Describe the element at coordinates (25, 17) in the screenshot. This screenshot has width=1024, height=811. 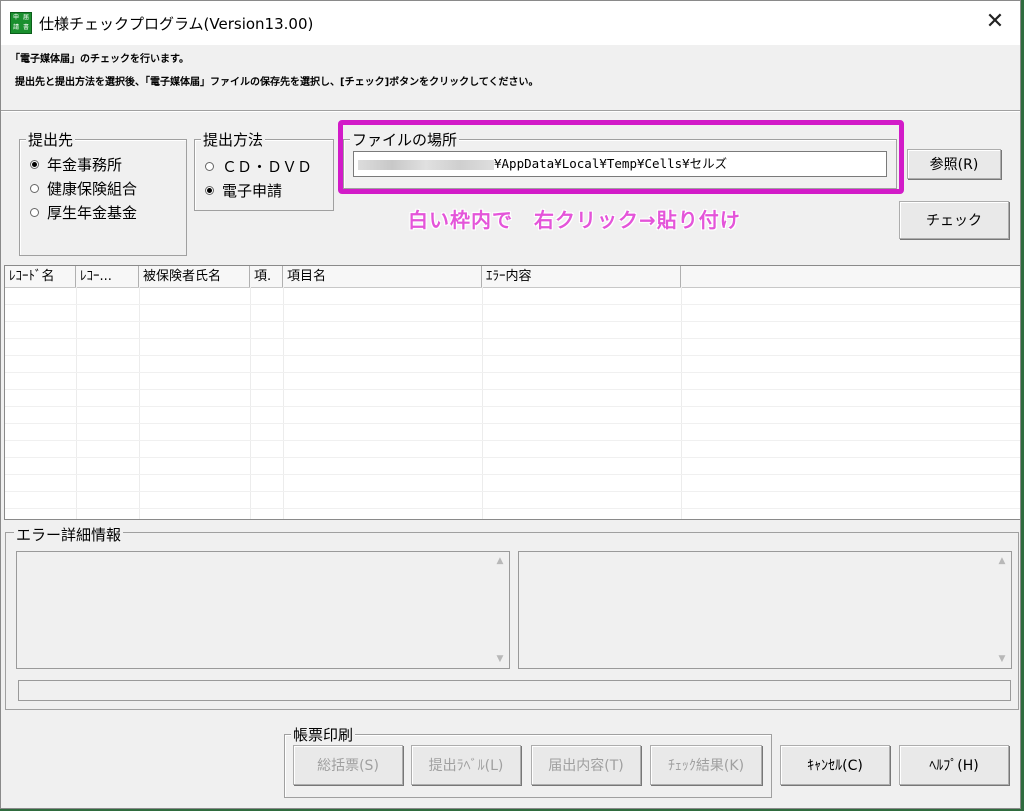
I see `icon-char: 届` at that location.